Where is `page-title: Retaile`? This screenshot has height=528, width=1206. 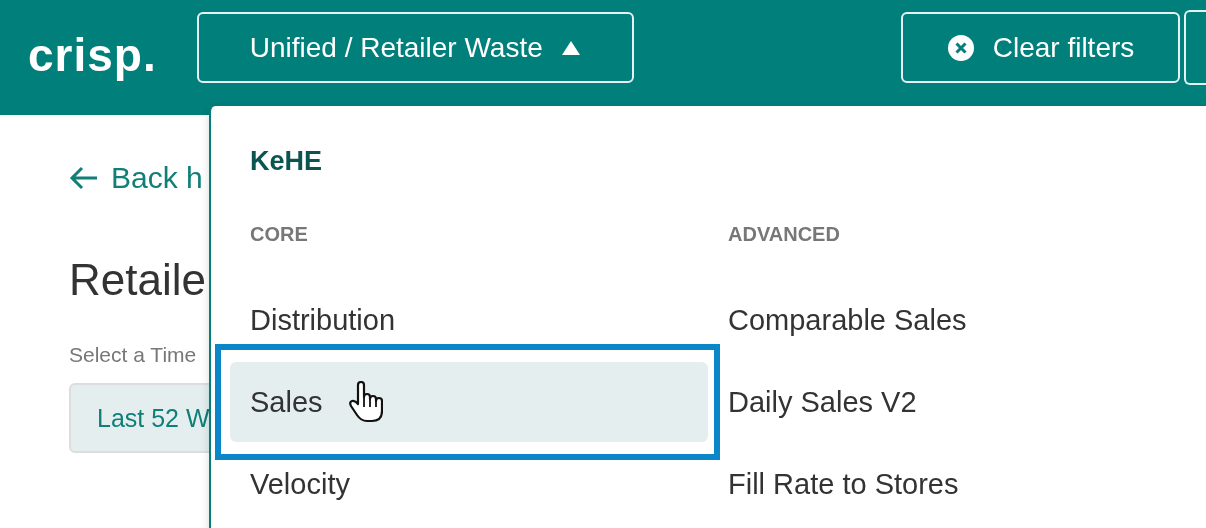 page-title: Retaile is located at coordinates (137, 280).